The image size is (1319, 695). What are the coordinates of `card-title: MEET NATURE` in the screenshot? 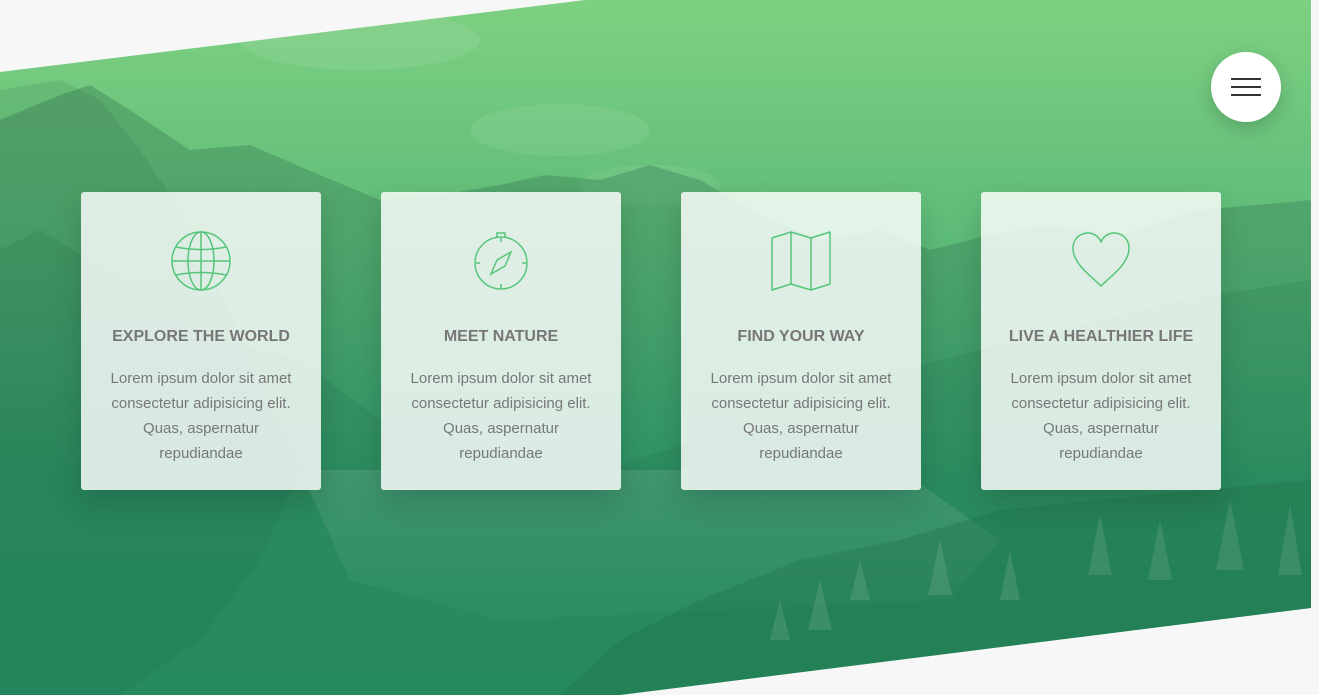 It's located at (501, 336).